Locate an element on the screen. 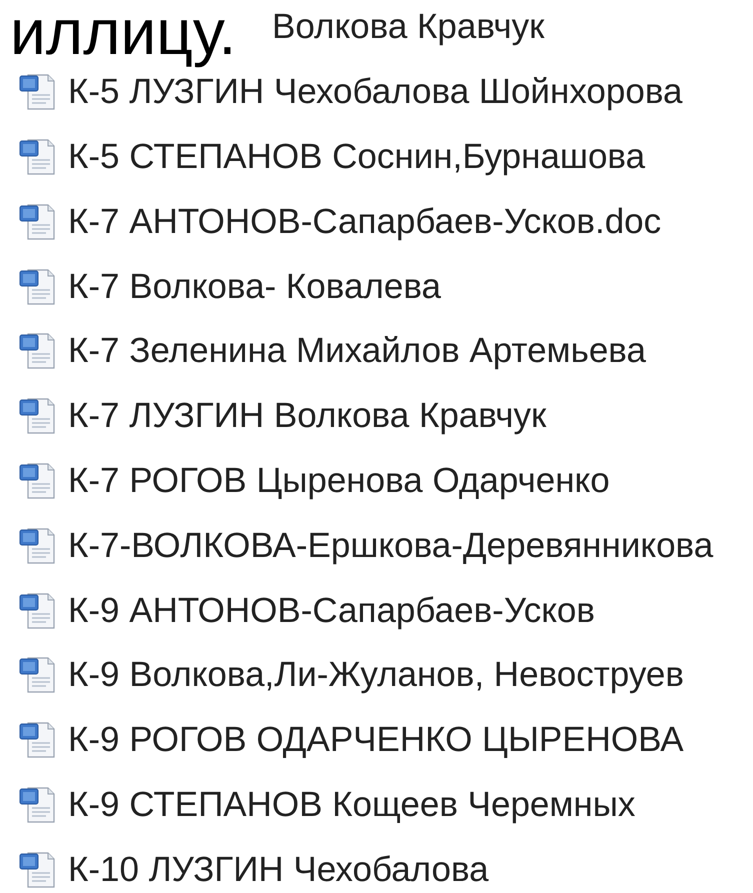  file-name: К-9 АНТОНОВ-Сапарбаев-Усков is located at coordinates (331, 610).